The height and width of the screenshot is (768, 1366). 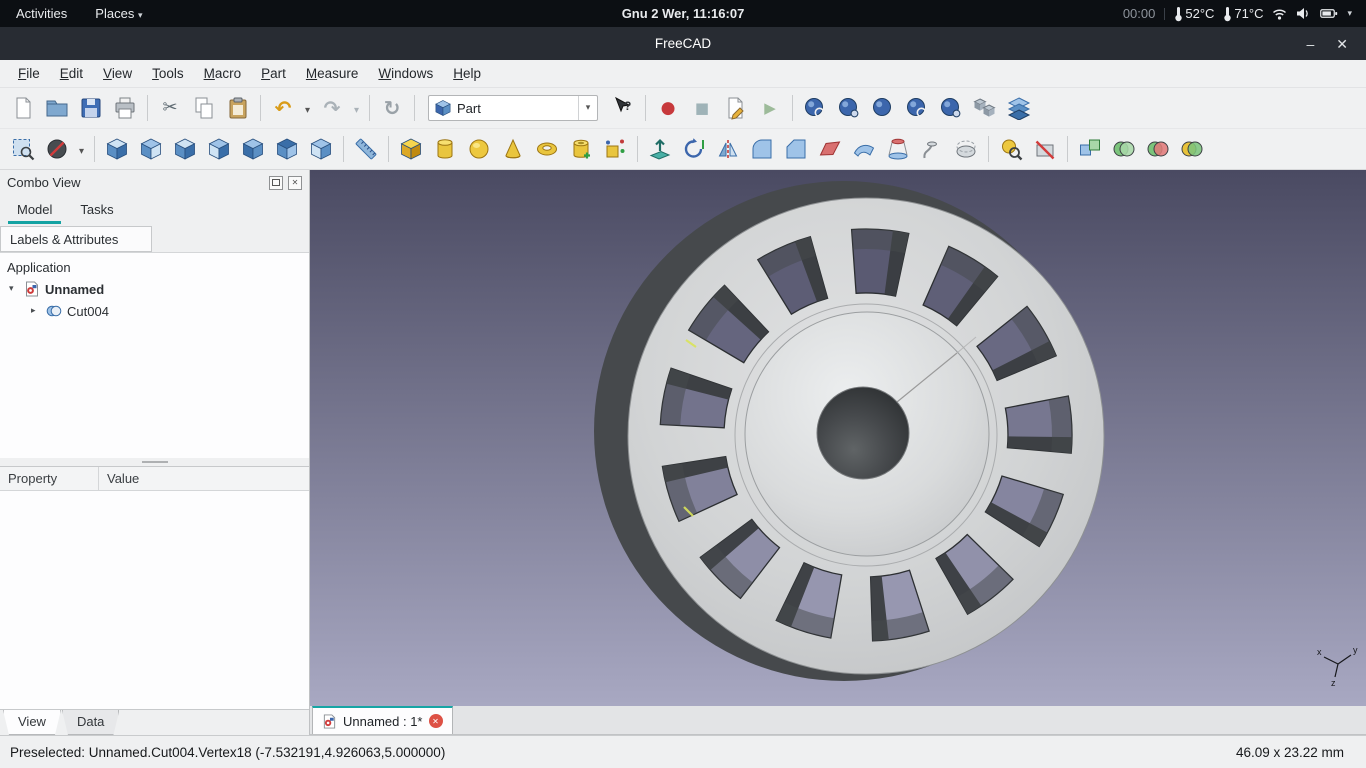 What do you see at coordinates (151, 149) in the screenshot?
I see `view-front-button` at bounding box center [151, 149].